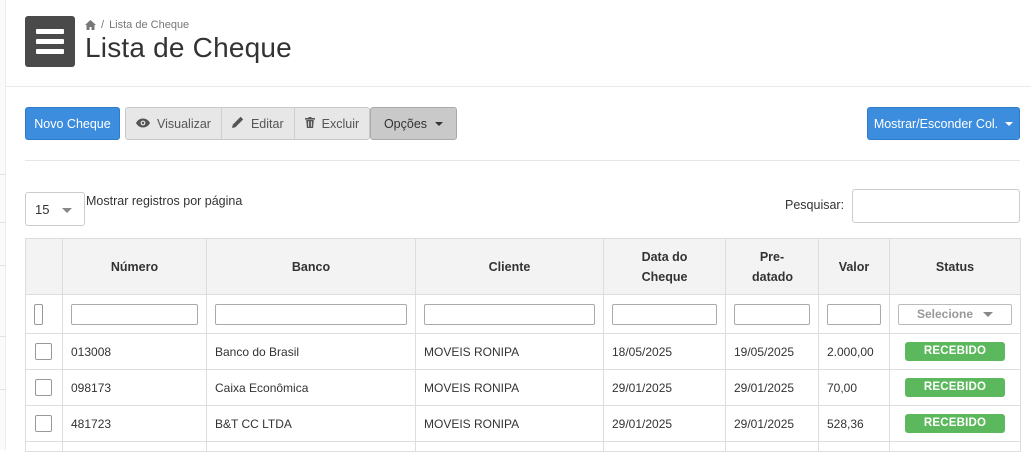 The width and height of the screenshot is (1031, 452). What do you see at coordinates (149, 25) in the screenshot?
I see `breadcrumb-current: Lista de Cheque` at bounding box center [149, 25].